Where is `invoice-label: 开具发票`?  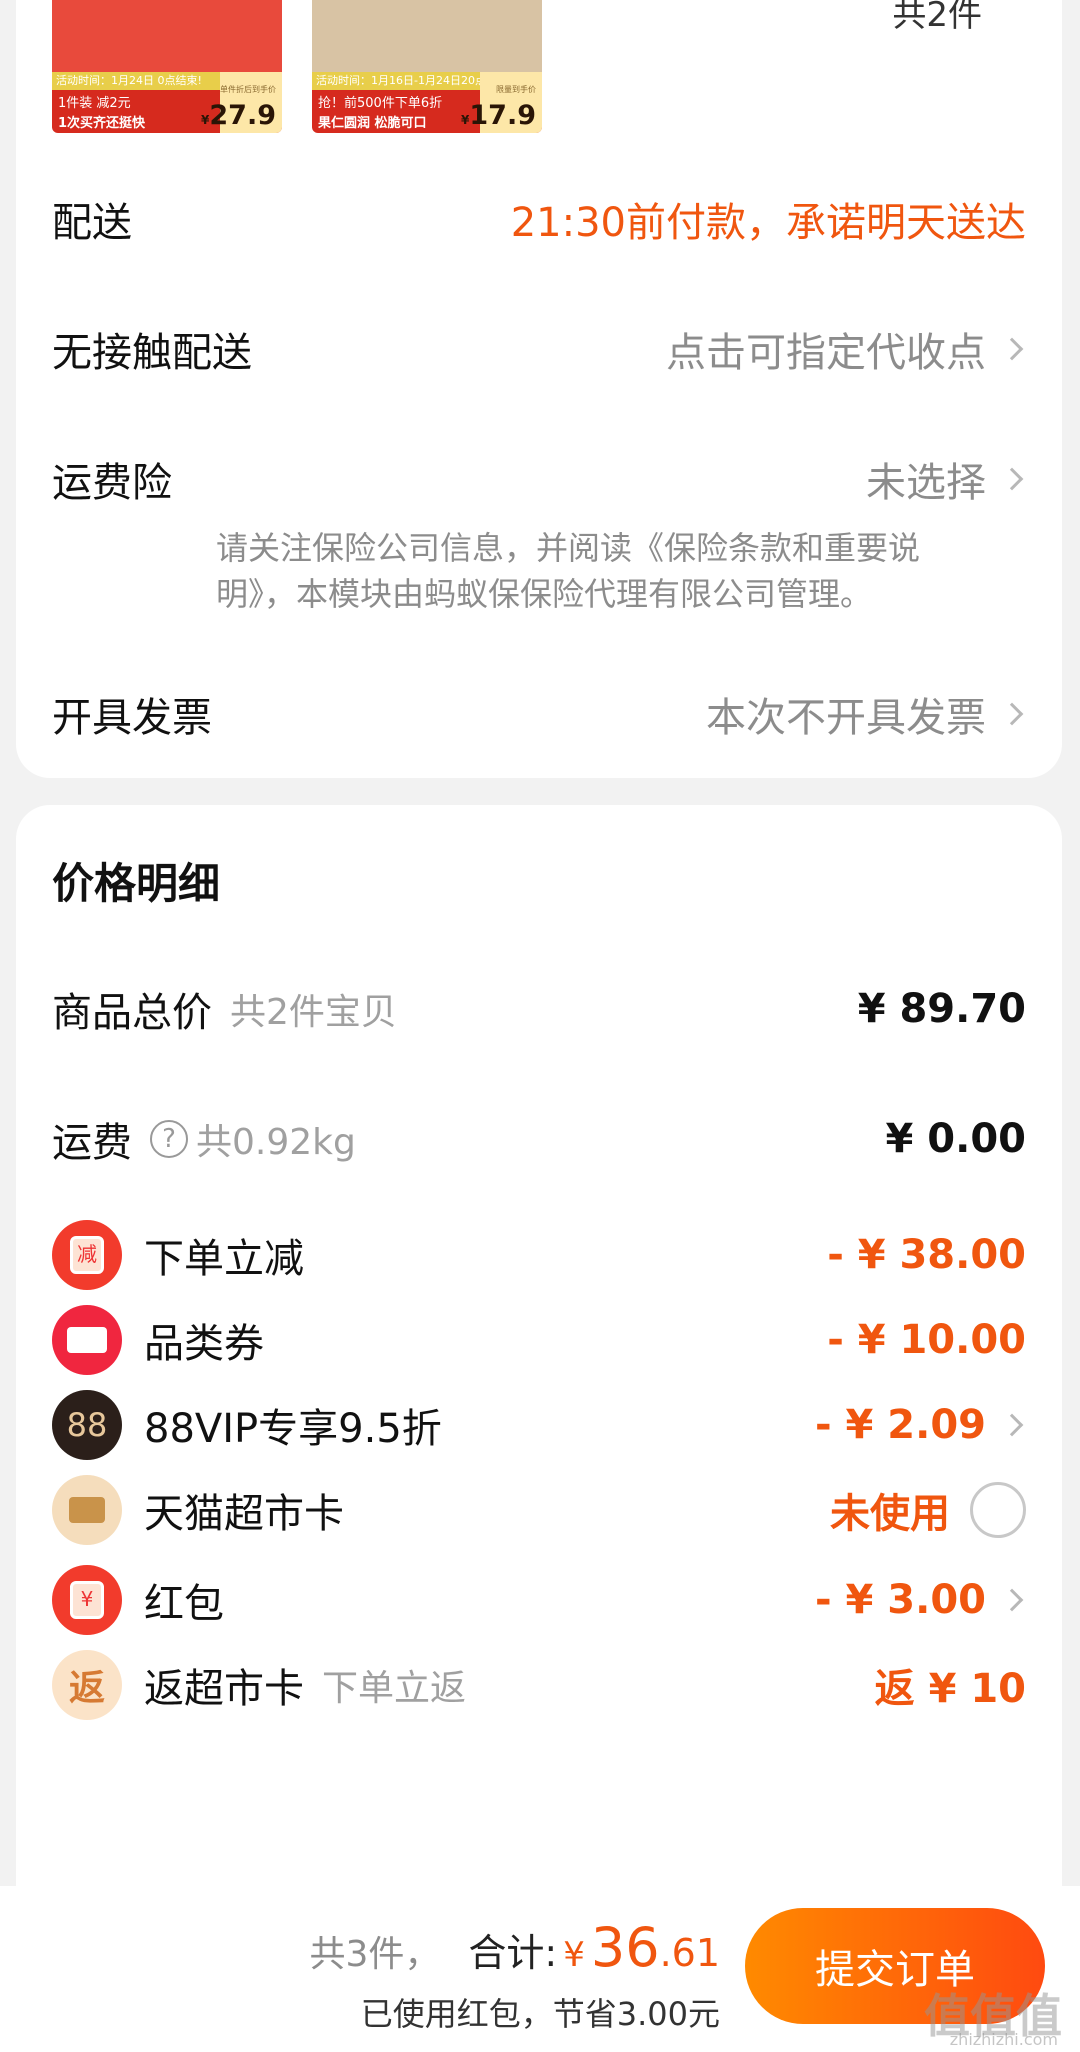 invoice-label: 开具发票 is located at coordinates (132, 718).